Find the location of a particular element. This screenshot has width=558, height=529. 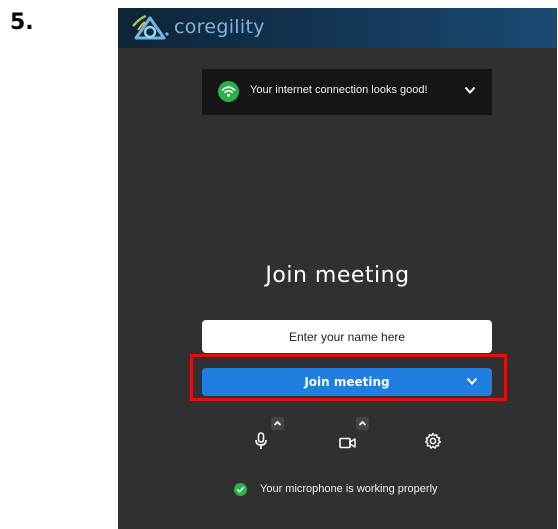

mic-status-text: Your microphone is working properly is located at coordinates (349, 489).